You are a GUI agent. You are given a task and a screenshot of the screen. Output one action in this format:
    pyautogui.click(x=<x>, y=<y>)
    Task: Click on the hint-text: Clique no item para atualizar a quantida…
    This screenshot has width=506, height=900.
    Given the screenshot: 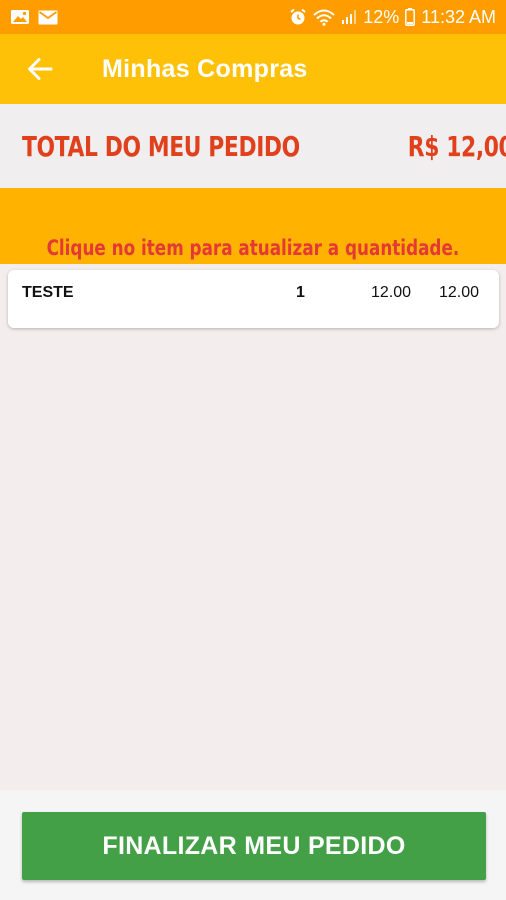 What is the action you would take?
    pyautogui.click(x=253, y=248)
    